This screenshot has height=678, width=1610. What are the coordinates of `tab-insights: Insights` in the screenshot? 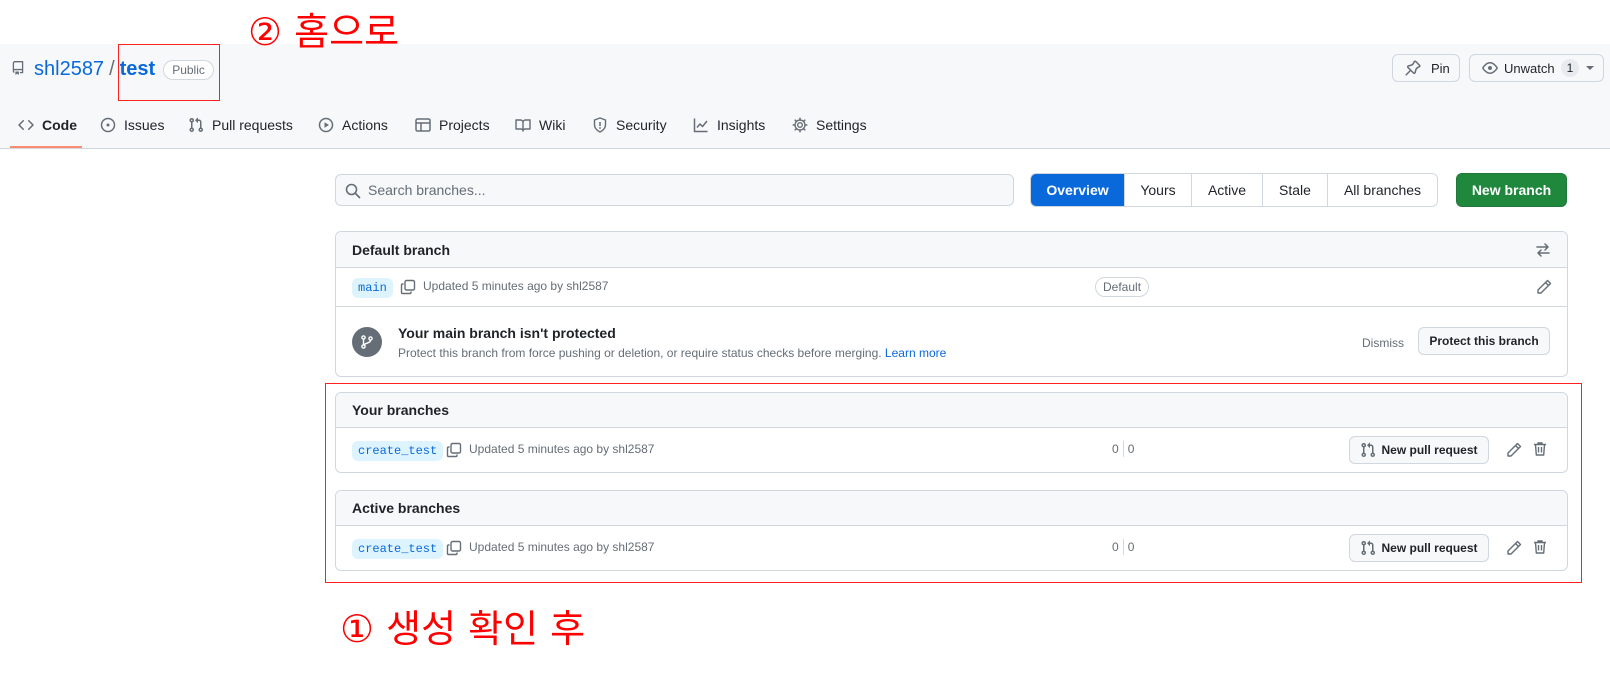 It's located at (729, 125).